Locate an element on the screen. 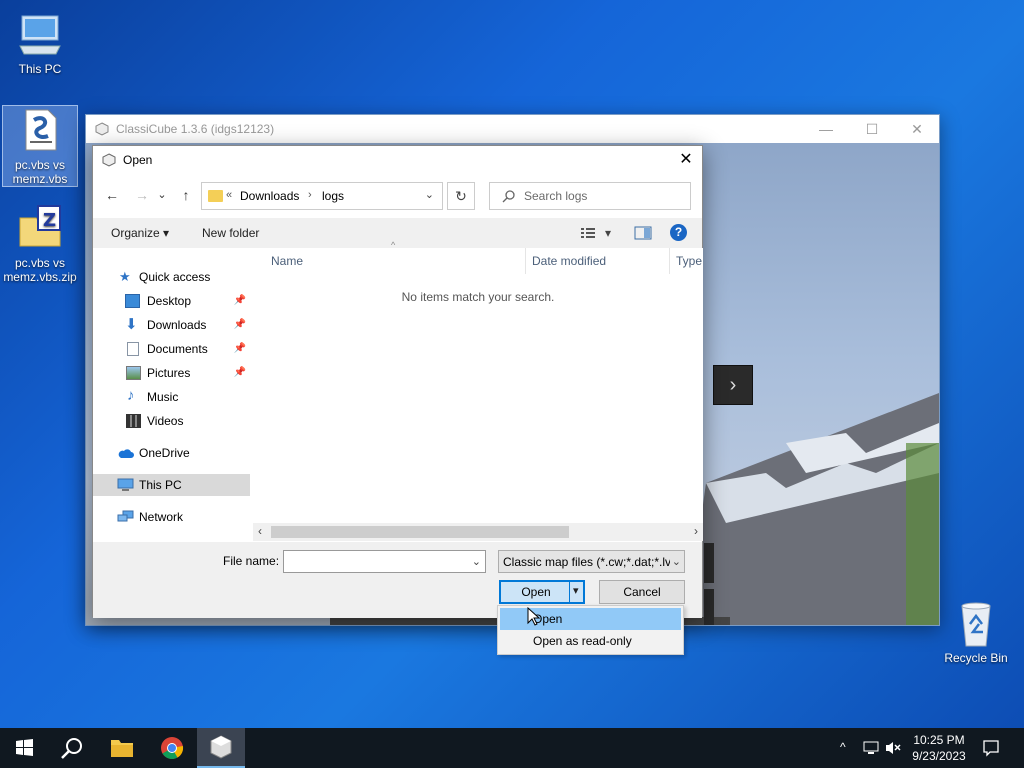  open-split-button: Open ▾ is located at coordinates (542, 592).